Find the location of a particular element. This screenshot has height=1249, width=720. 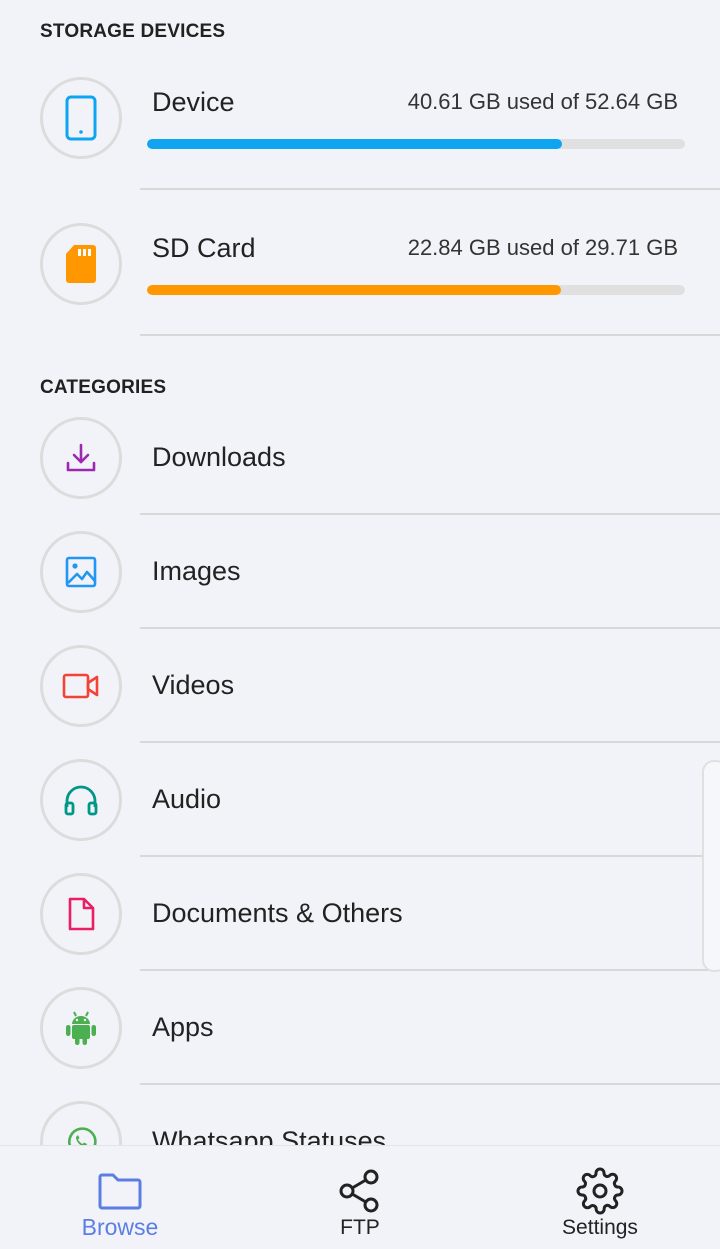

apps-icon-circle is located at coordinates (81, 1028).